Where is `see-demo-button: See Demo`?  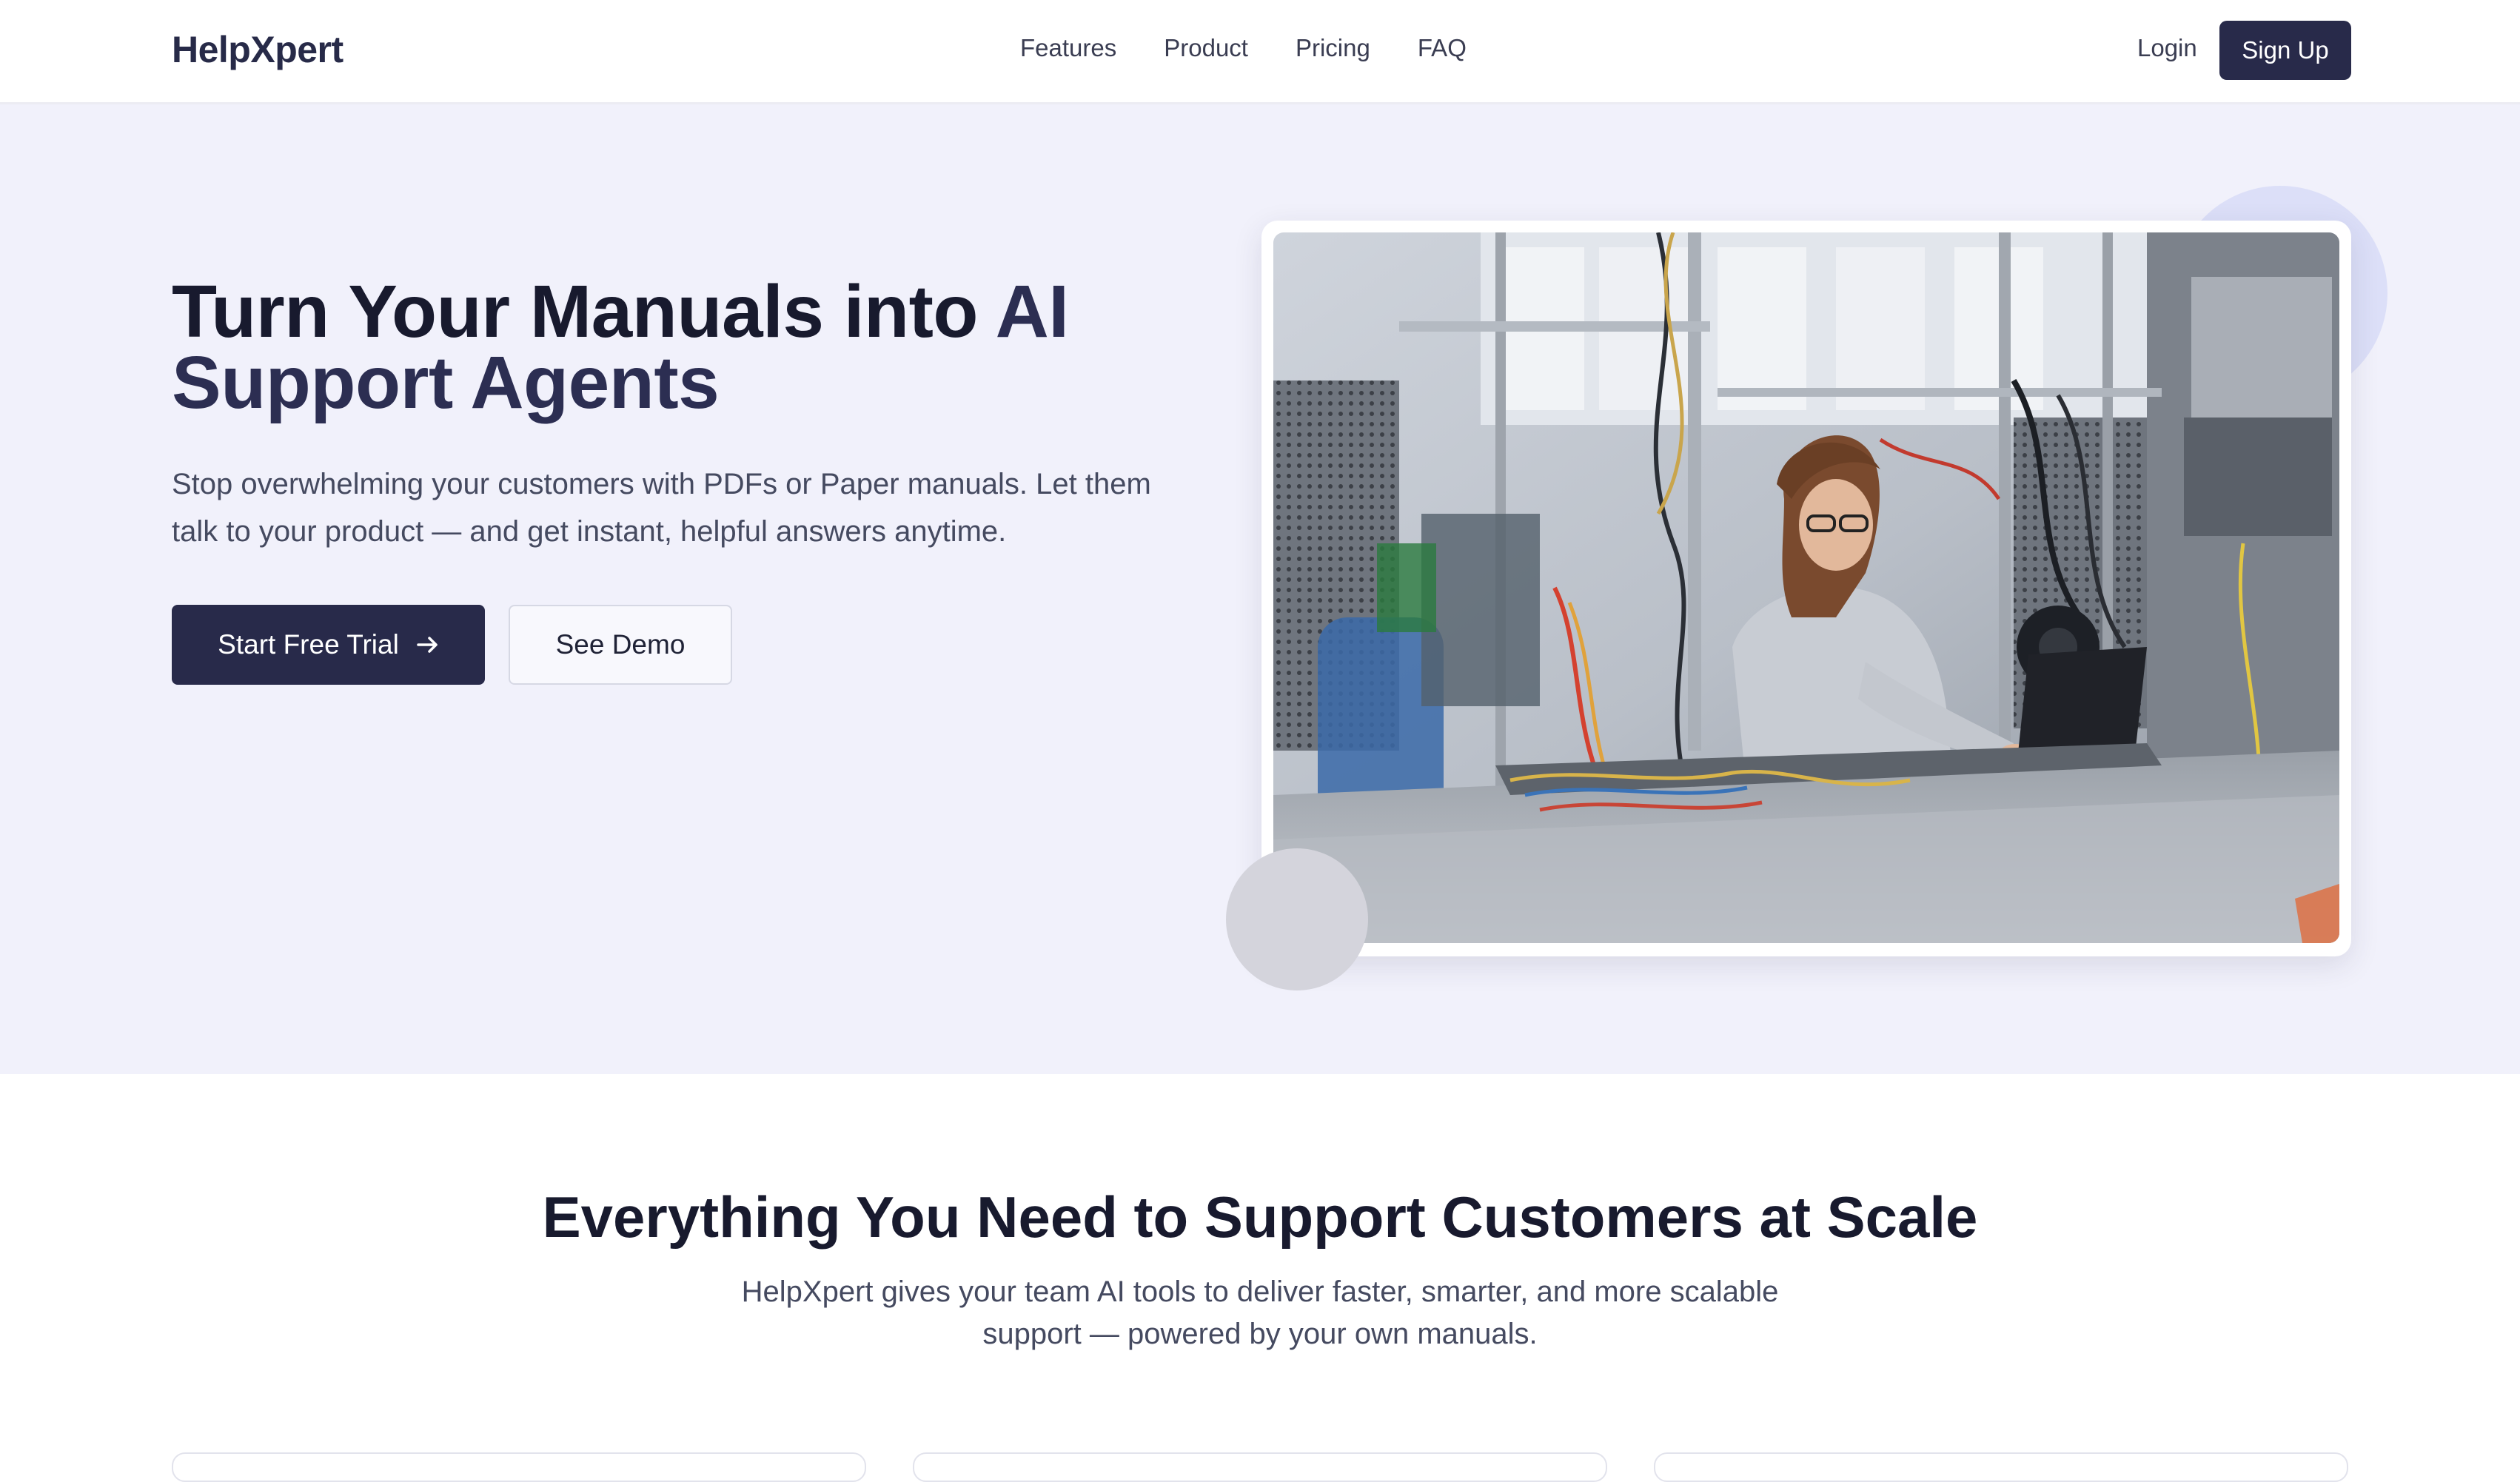 see-demo-button: See Demo is located at coordinates (621, 645).